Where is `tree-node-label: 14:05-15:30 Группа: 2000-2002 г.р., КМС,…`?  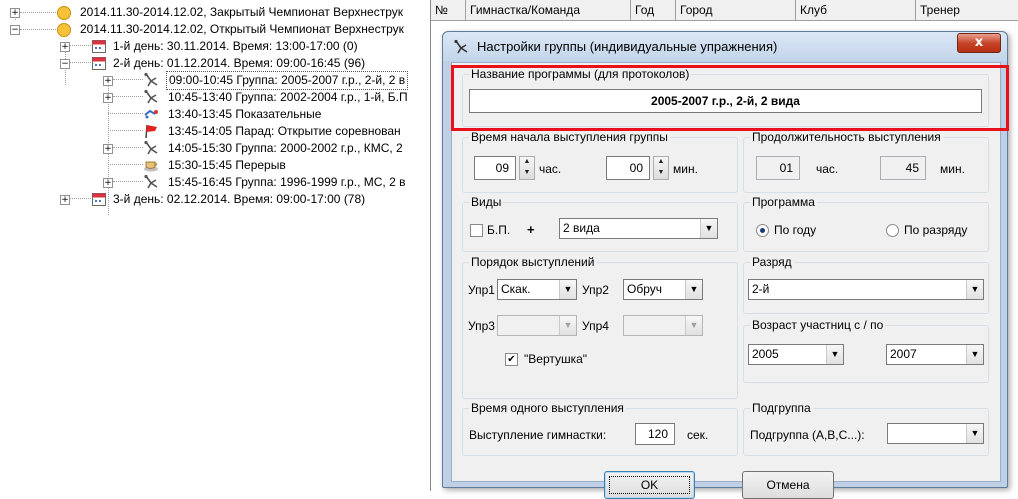
tree-node-label: 14:05-15:30 Группа: 2000-2002 г.р., КМС,… is located at coordinates (285, 148).